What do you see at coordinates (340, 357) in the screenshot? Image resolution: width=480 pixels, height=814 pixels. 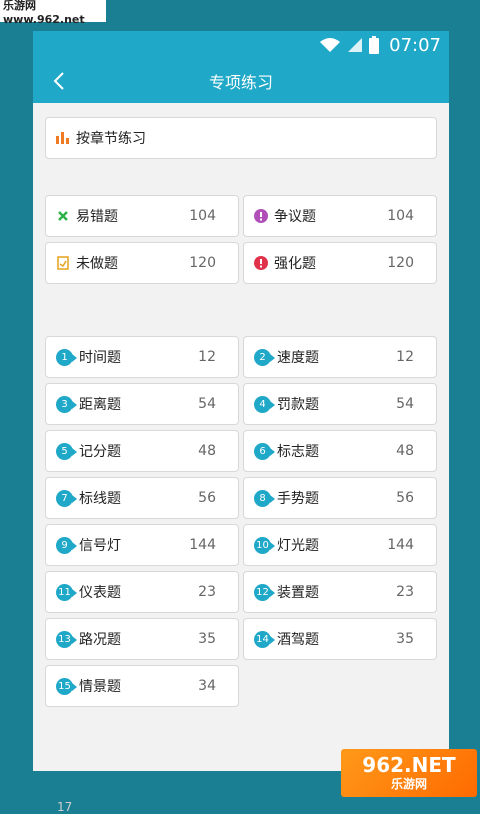 I see `topic-item-speed: 2 速度题 12` at bounding box center [340, 357].